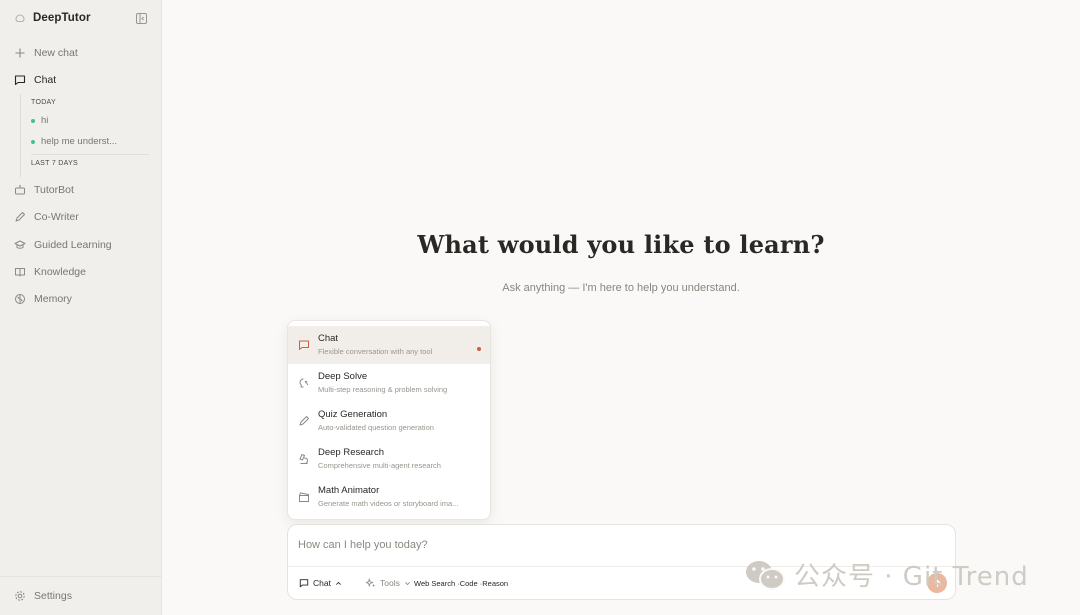 The height and width of the screenshot is (615, 1080). What do you see at coordinates (54, 190) in the screenshot?
I see `sidebar-item-label: TutorBot` at bounding box center [54, 190].